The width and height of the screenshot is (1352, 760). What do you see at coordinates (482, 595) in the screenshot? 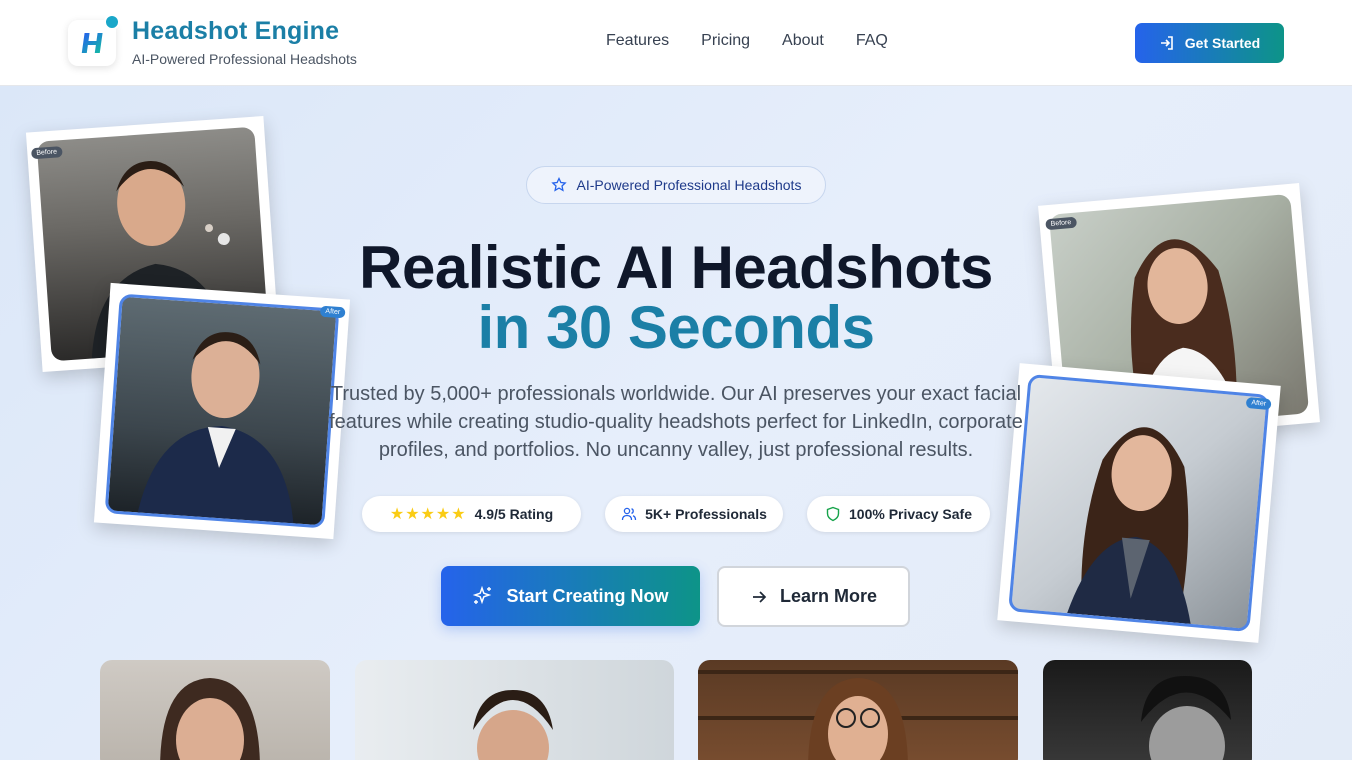
I see `sparkles-icon` at bounding box center [482, 595].